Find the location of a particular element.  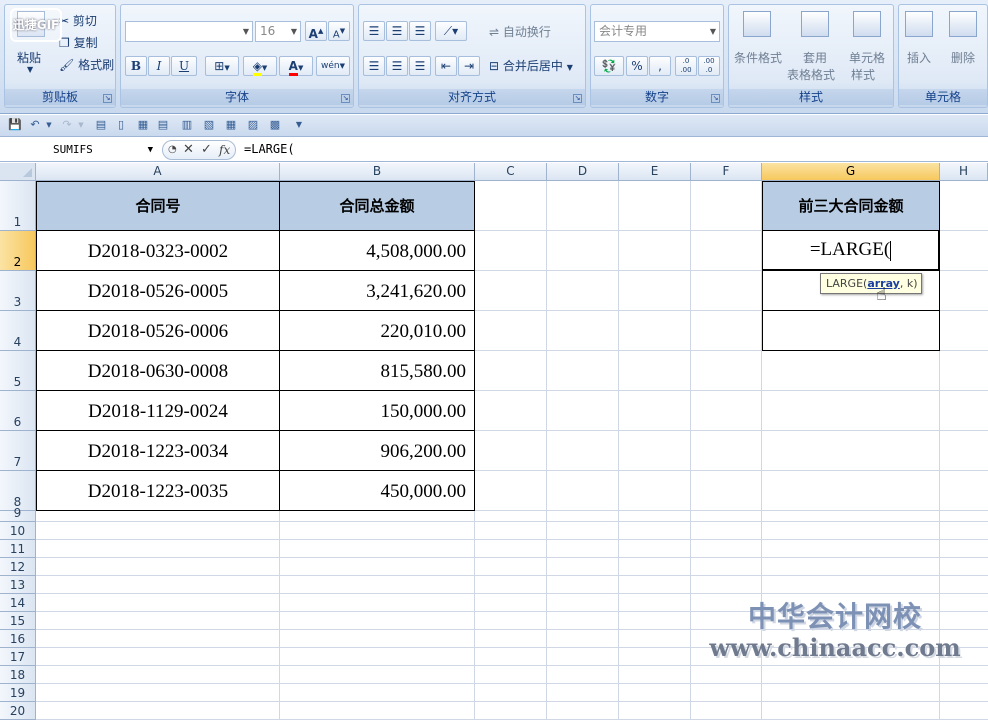

formula-input: =LARGE( is located at coordinates (269, 149).